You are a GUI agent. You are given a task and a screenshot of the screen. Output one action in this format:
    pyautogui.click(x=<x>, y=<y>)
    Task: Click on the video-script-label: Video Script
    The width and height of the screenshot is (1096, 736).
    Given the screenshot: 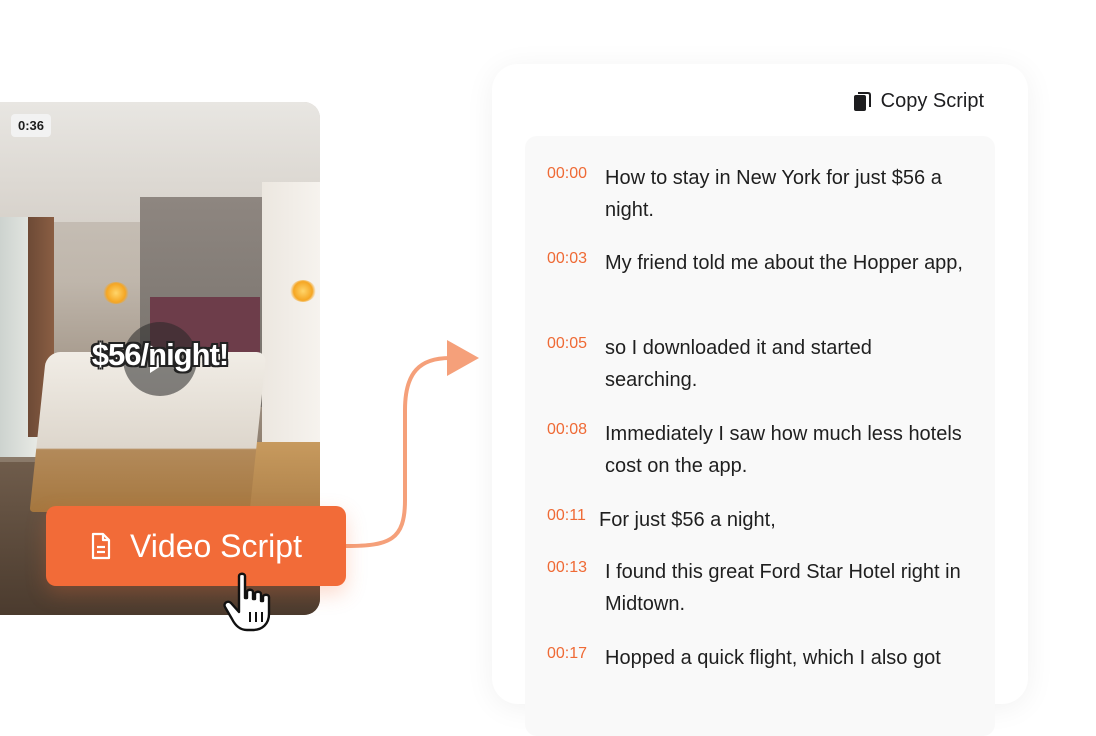 What is the action you would take?
    pyautogui.click(x=216, y=545)
    